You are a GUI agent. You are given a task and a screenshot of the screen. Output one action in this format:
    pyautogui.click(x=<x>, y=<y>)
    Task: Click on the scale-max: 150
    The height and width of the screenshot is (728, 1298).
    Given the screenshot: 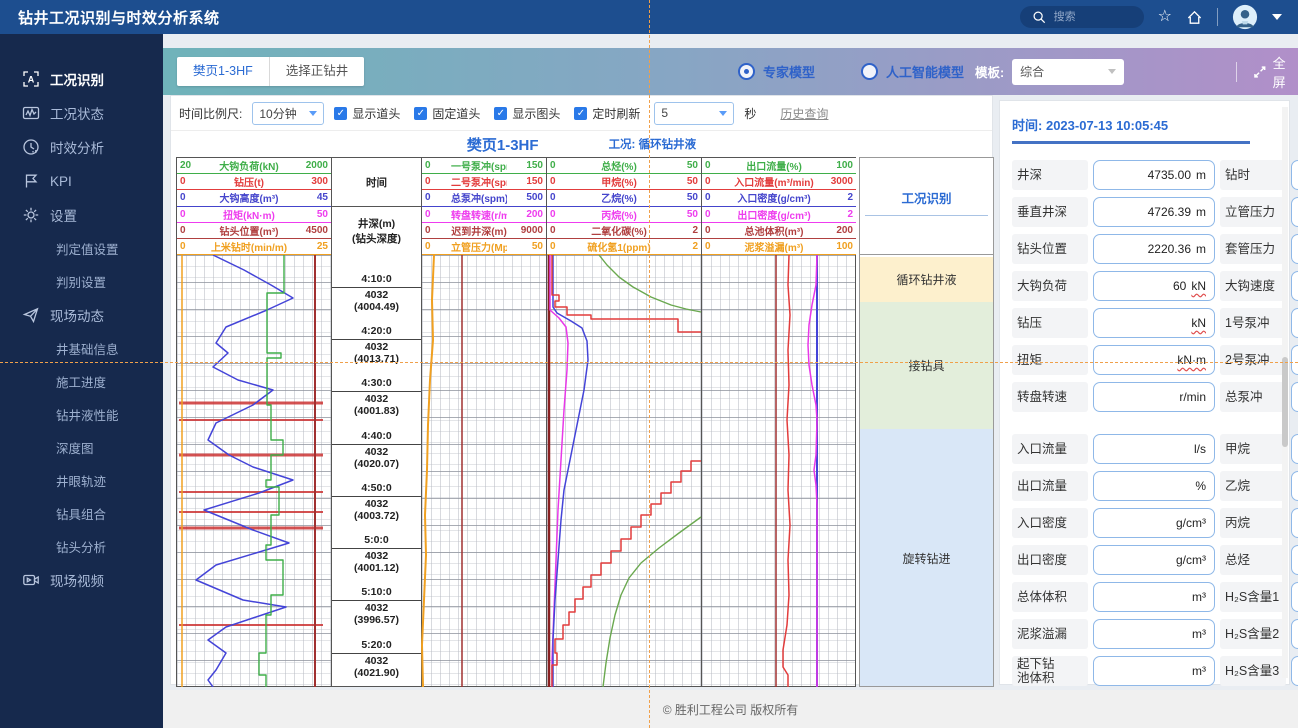 What is the action you would take?
    pyautogui.click(x=534, y=166)
    